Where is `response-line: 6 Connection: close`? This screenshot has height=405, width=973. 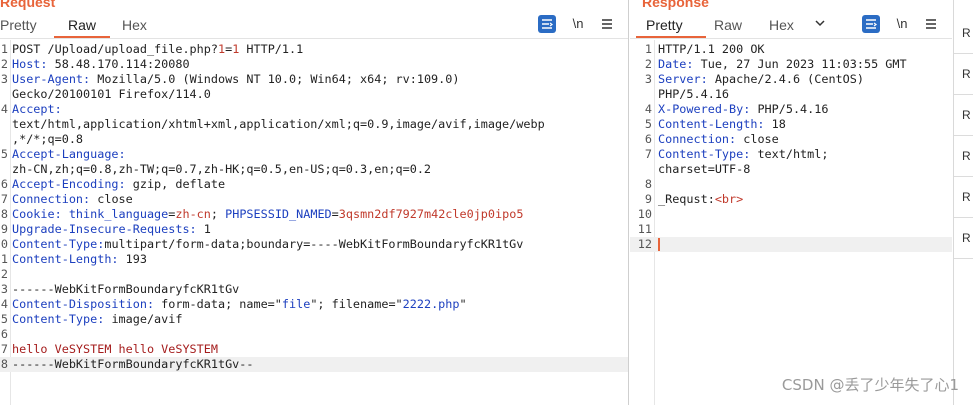 response-line: 6 Connection: close is located at coordinates (791, 139).